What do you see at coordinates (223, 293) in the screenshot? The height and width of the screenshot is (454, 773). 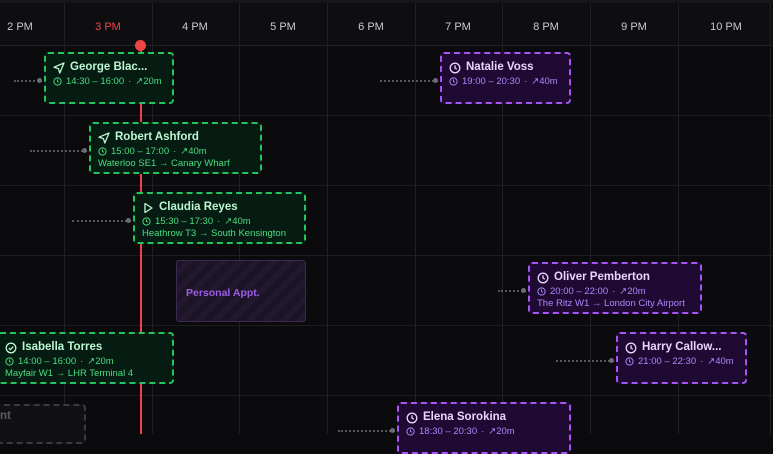 I see `personal-appointment-label: Personal Appt.` at bounding box center [223, 293].